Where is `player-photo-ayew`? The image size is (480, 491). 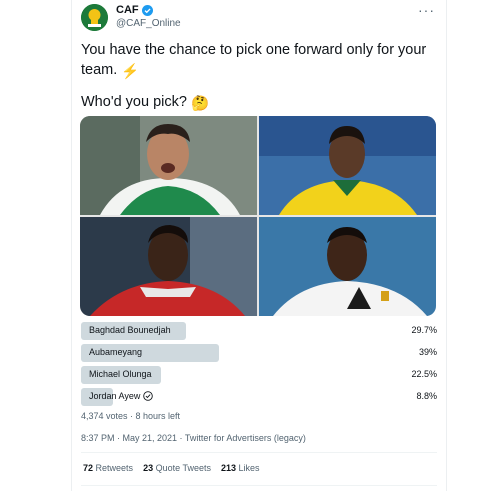
player-photo-ayew is located at coordinates (347, 266).